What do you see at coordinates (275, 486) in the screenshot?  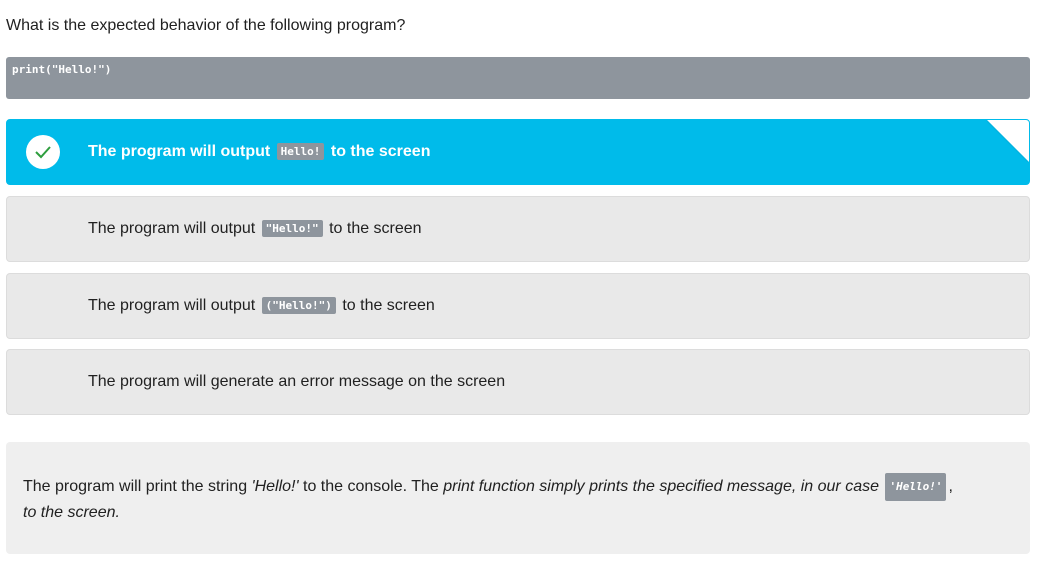 I see `explanation-string-literal: 'Hello!'` at bounding box center [275, 486].